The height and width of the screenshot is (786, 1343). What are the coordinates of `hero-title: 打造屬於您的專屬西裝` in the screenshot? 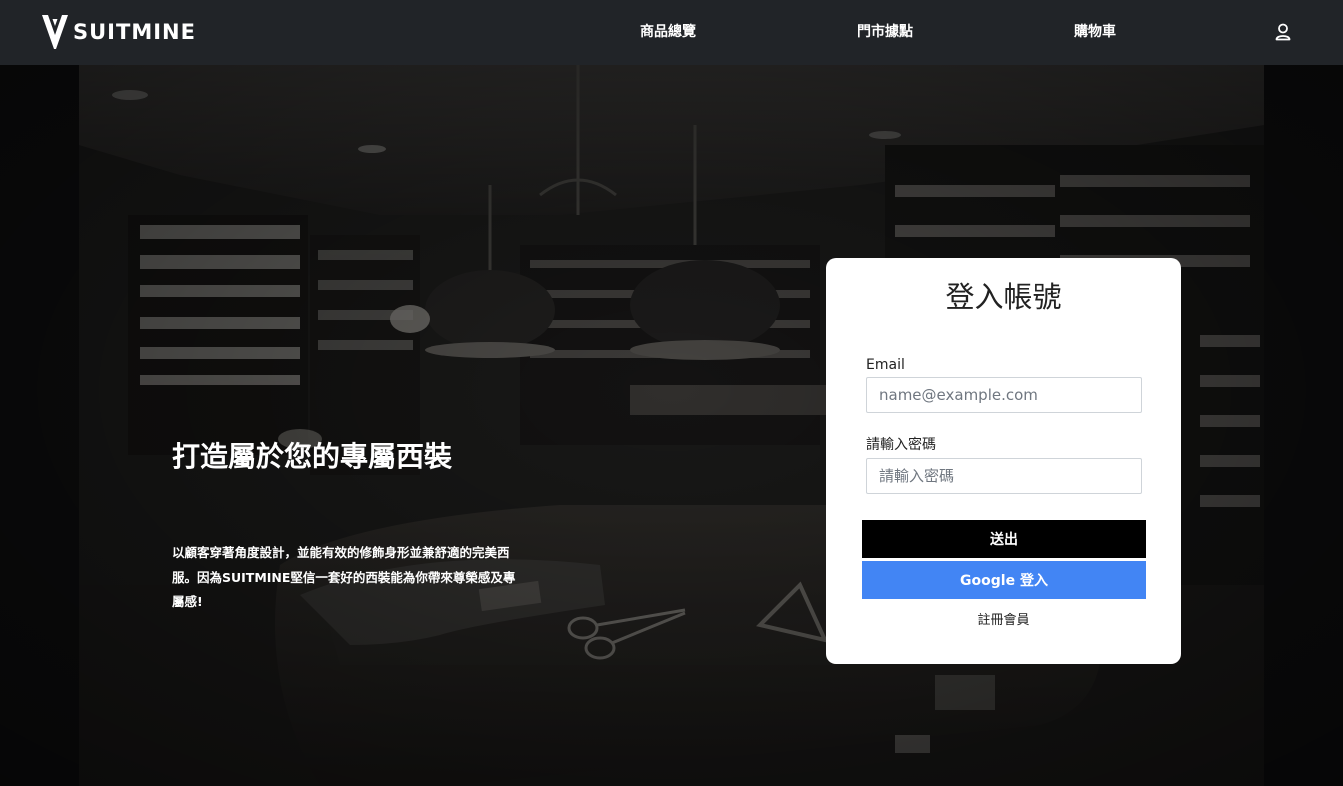 It's located at (312, 456).